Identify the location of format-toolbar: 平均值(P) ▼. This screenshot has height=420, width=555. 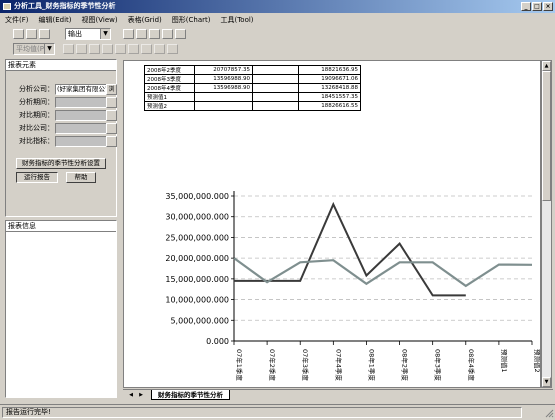
(277, 49).